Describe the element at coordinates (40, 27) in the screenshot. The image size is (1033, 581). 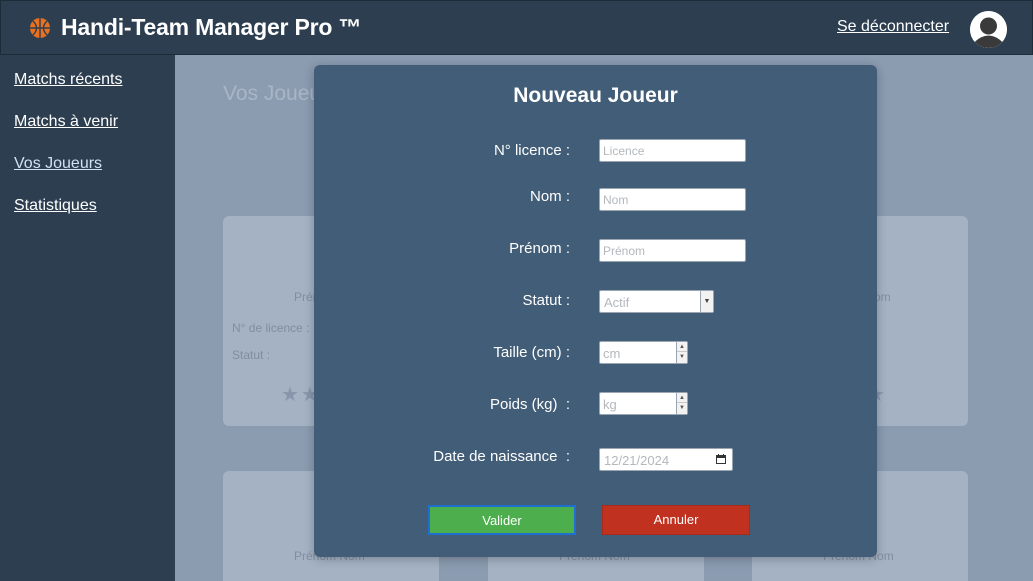
I see `basketball-icon` at that location.